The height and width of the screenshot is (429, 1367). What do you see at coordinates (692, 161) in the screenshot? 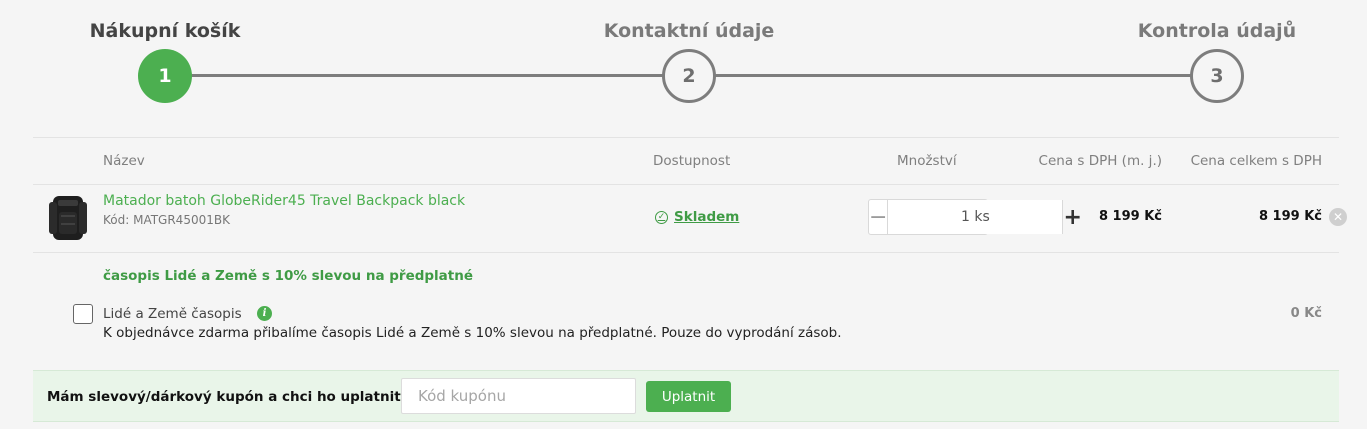
I see `header-availability: Dostupnost` at bounding box center [692, 161].